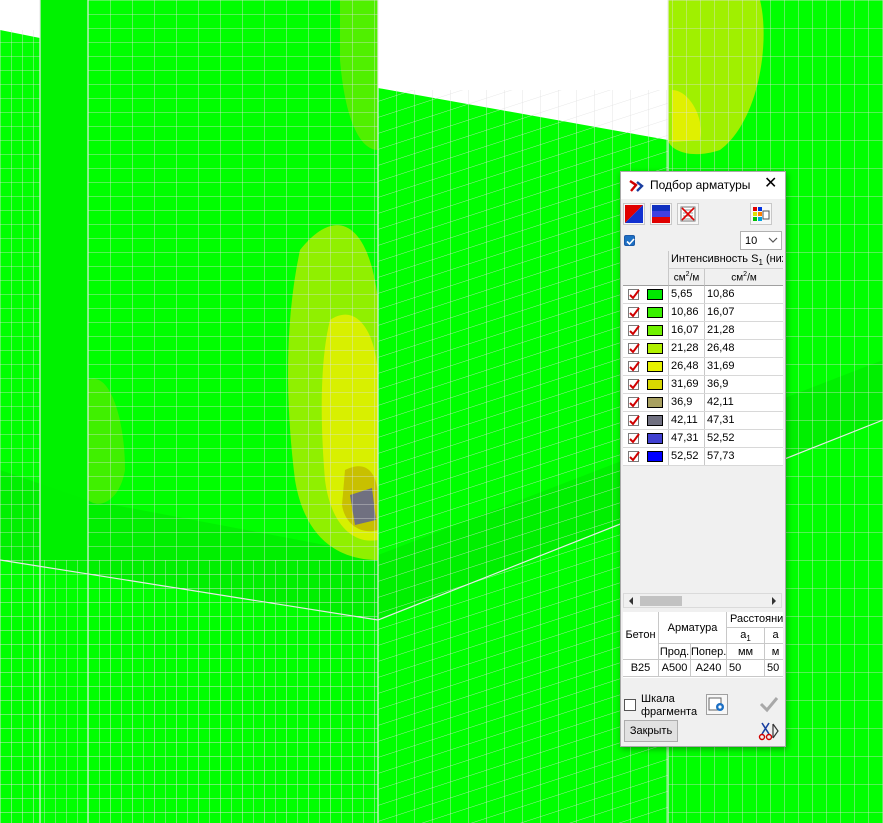 The height and width of the screenshot is (823, 883). I want to click on legend-from-value: 26,48, so click(686, 366).